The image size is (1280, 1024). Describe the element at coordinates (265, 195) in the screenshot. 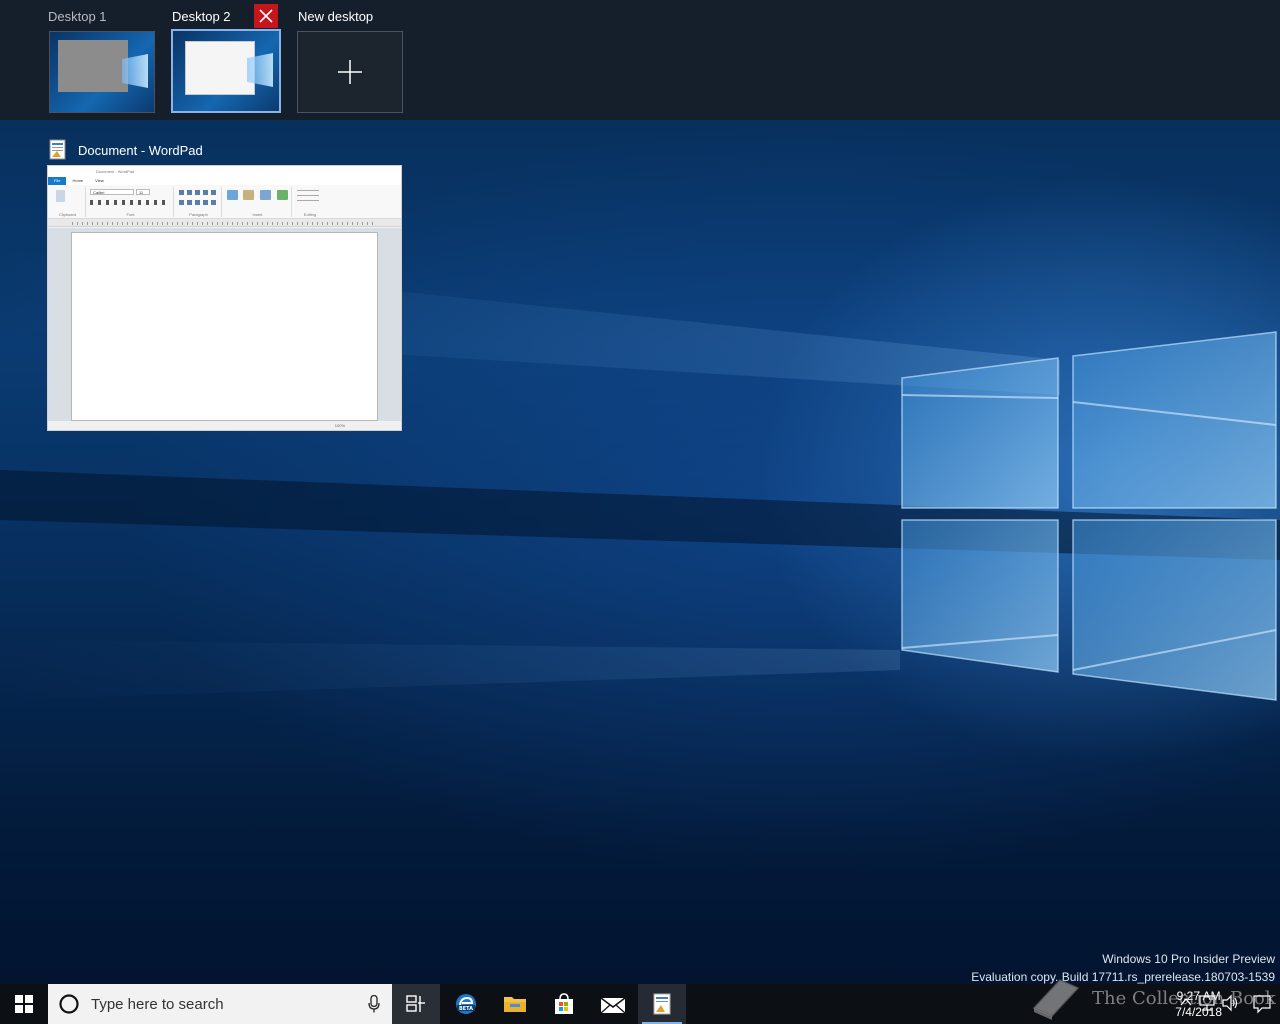

I see `date-time-icon` at that location.